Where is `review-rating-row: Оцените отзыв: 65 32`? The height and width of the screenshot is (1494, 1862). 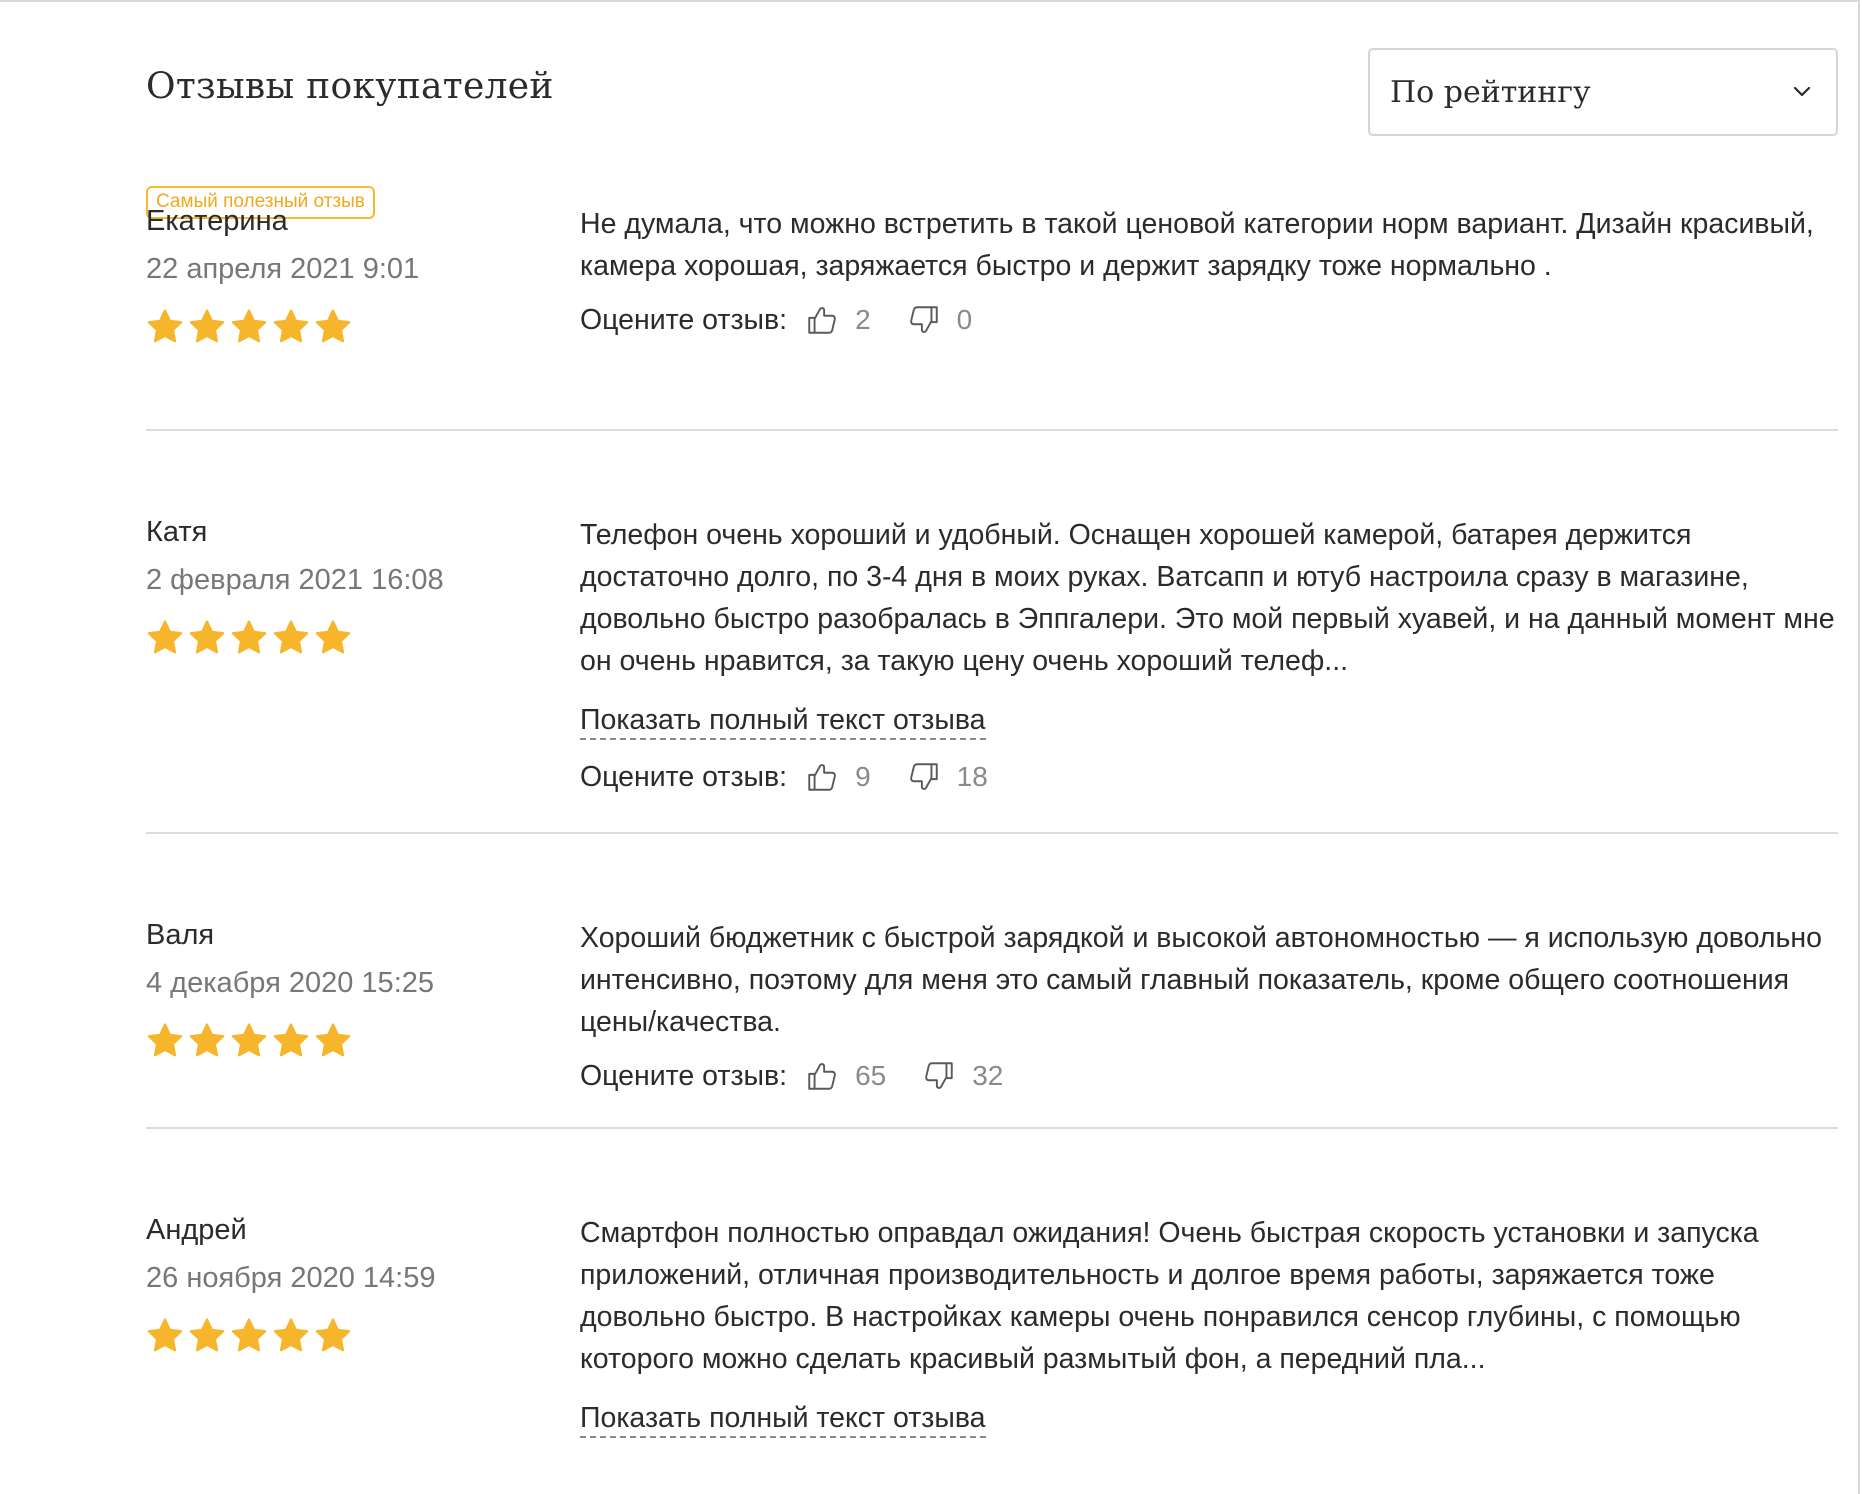
review-rating-row: Оцените отзыв: 65 32 is located at coordinates (1209, 1076).